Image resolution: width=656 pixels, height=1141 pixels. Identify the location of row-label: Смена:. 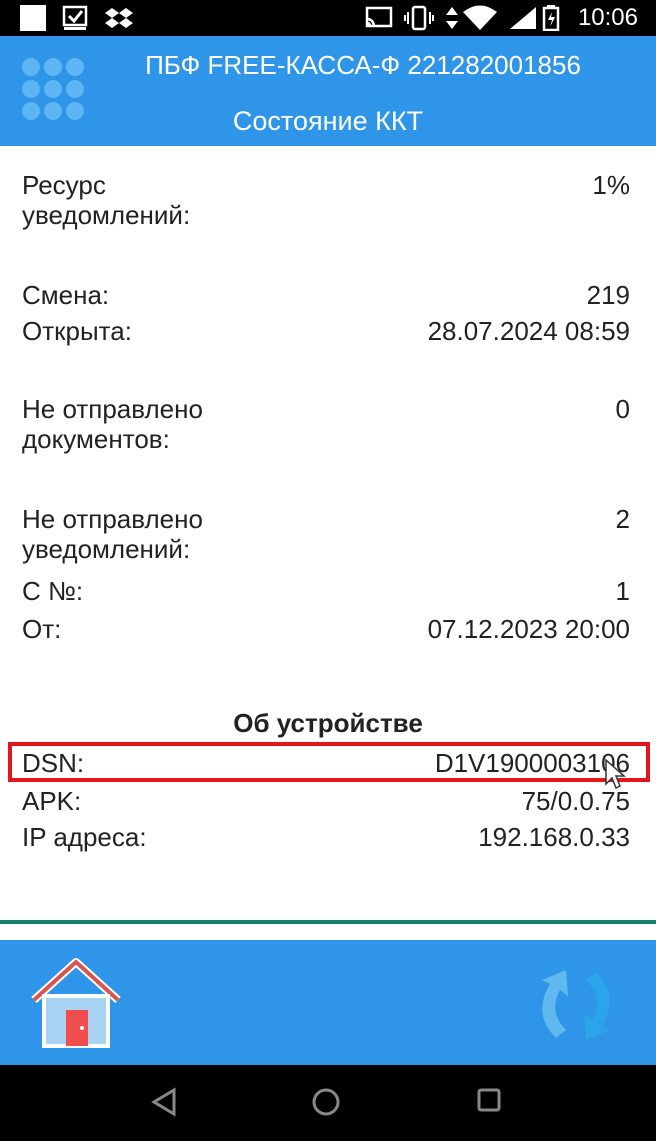
(66, 295).